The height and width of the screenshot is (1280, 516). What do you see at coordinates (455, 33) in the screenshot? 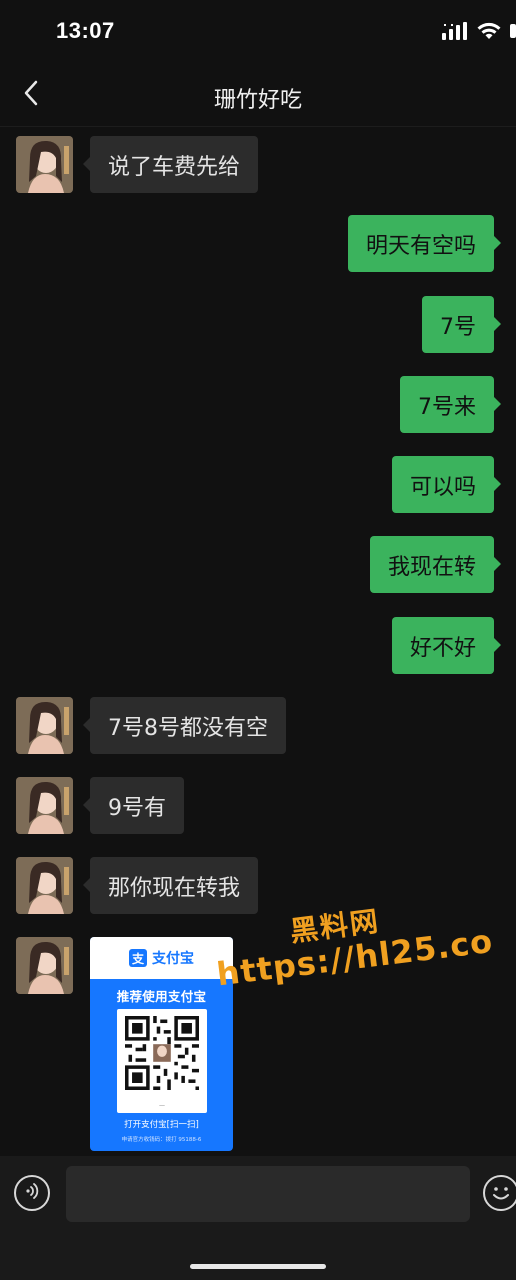
I see `signal-icon` at bounding box center [455, 33].